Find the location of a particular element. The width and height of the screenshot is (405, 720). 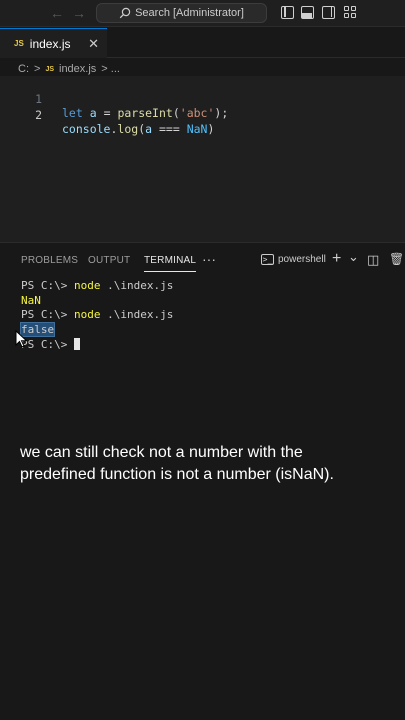

code-token: === is located at coordinates (169, 129).